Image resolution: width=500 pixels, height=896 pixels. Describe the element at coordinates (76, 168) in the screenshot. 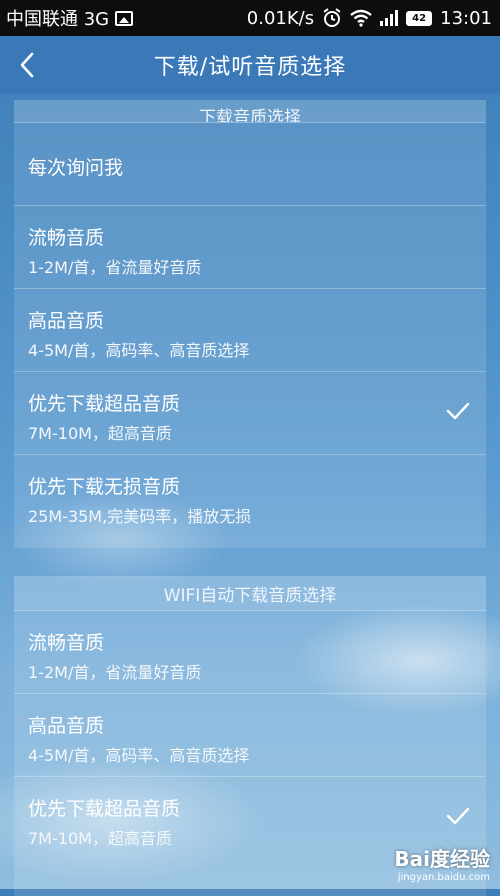

I see `item-title: 每次询问我` at that location.